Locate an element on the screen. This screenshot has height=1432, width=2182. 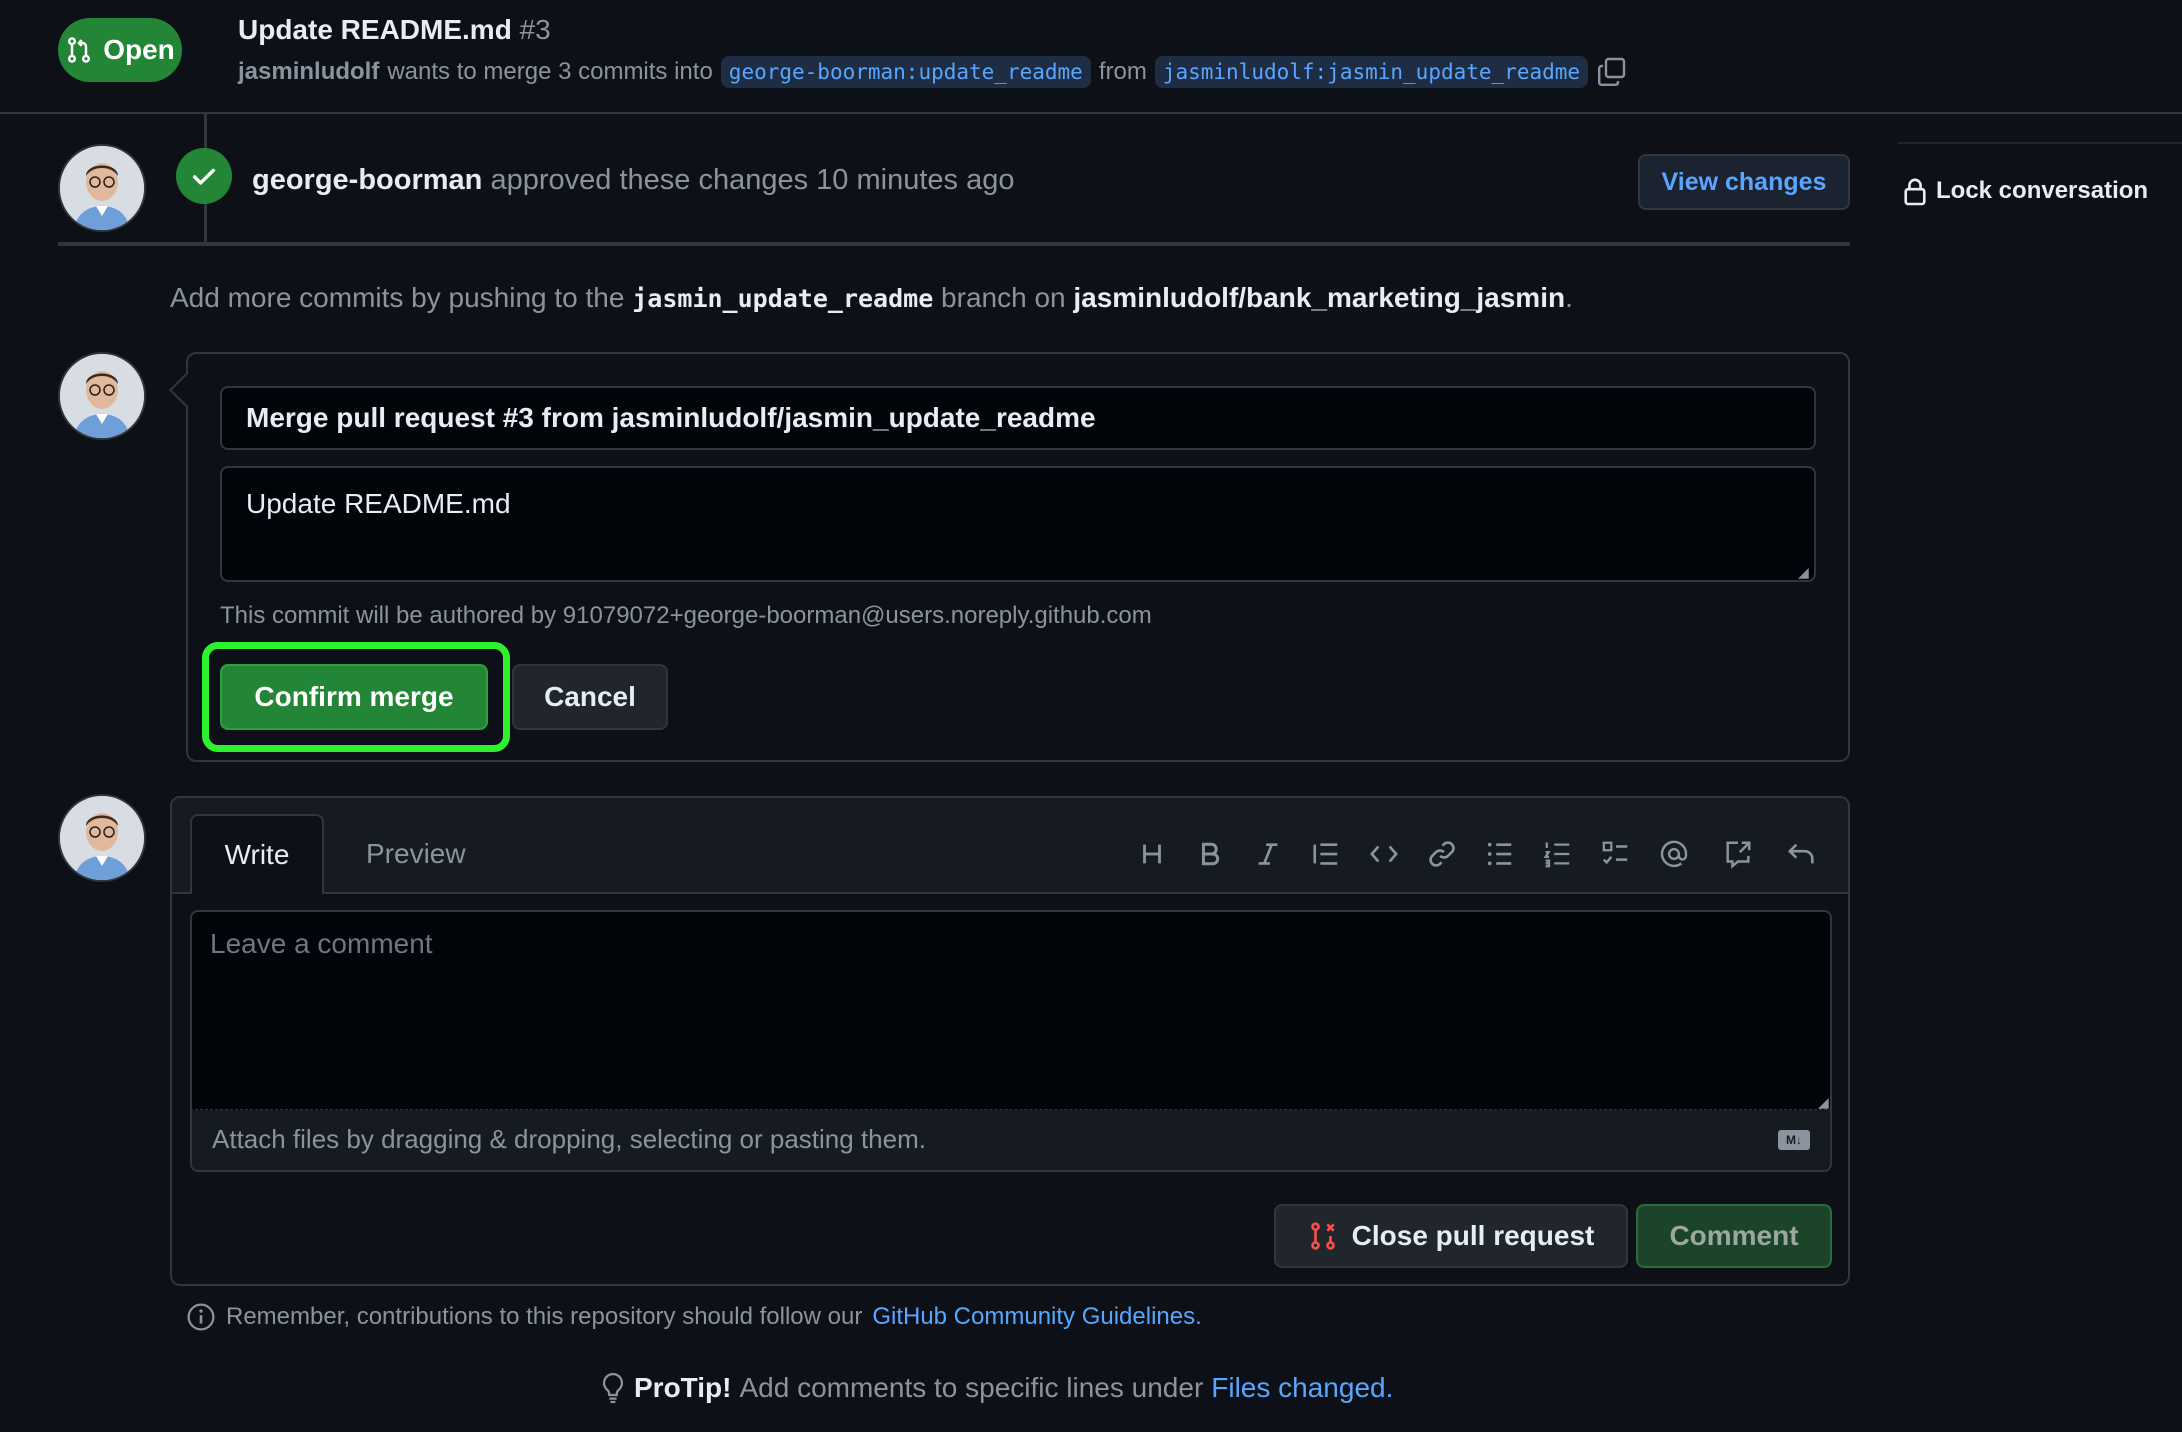
approved-check-icon is located at coordinates (204, 176).